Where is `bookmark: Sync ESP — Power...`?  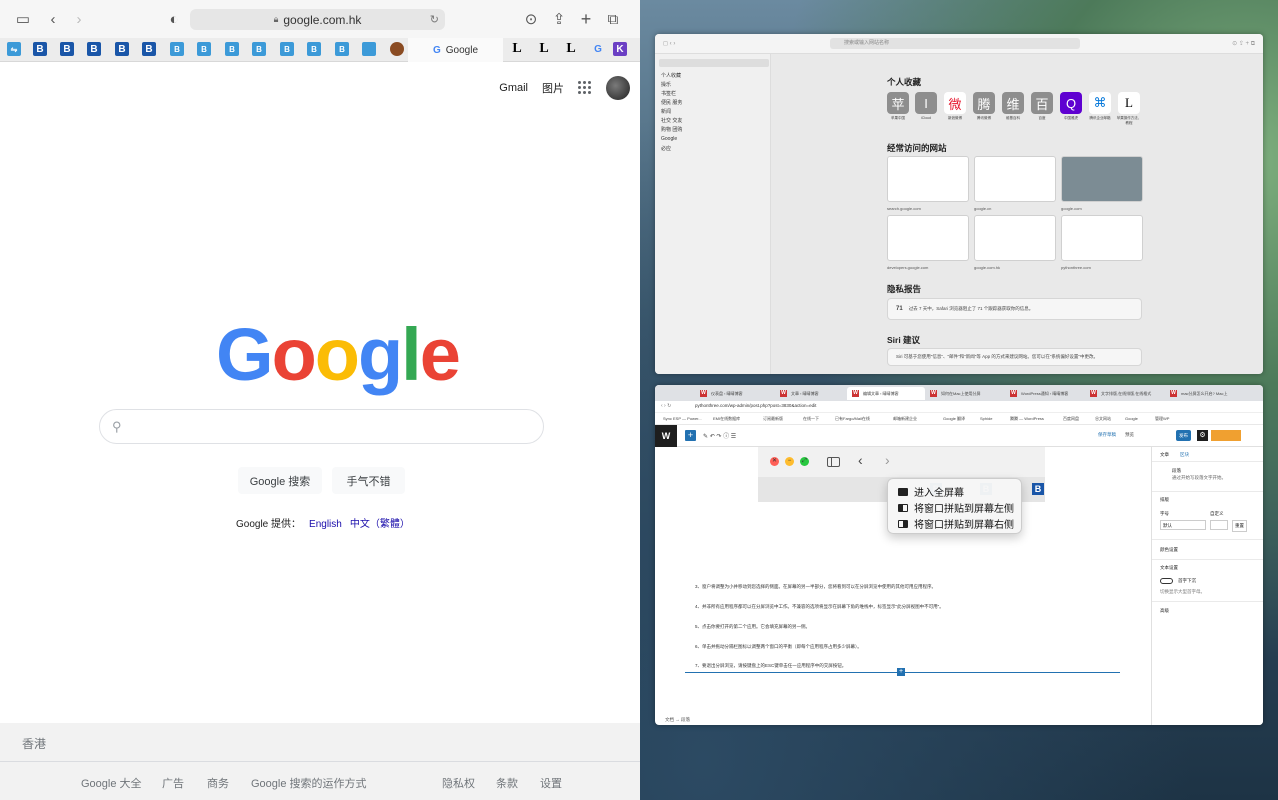
bookmark: Sync ESP — Power... is located at coordinates (682, 418).